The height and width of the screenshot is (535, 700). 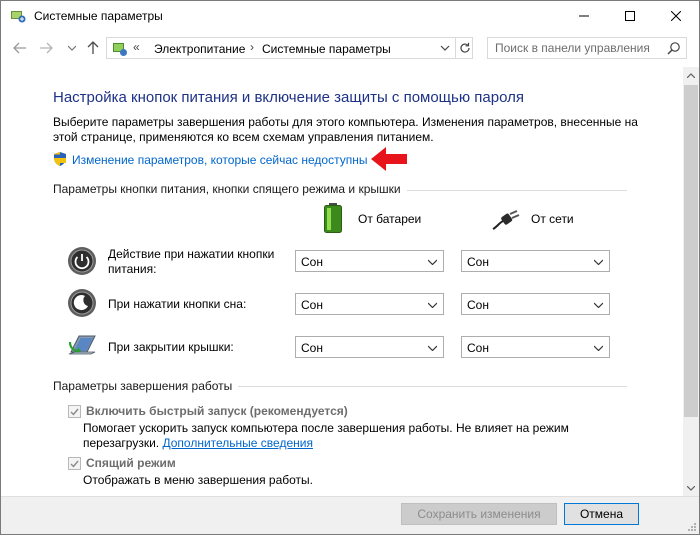 I want to click on lid-close-ac-select: Сон, so click(x=535, y=347).